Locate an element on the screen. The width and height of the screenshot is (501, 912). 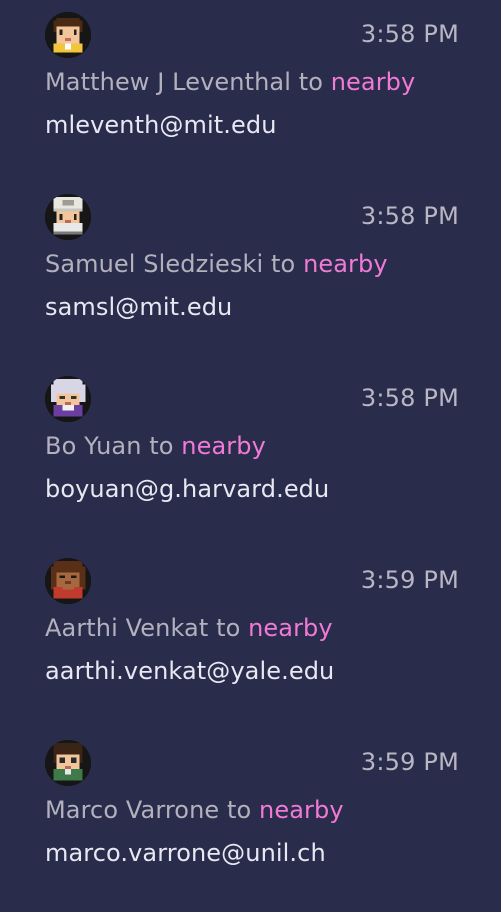
pixel-avatar-green-shirt-icon is located at coordinates (68, 763).